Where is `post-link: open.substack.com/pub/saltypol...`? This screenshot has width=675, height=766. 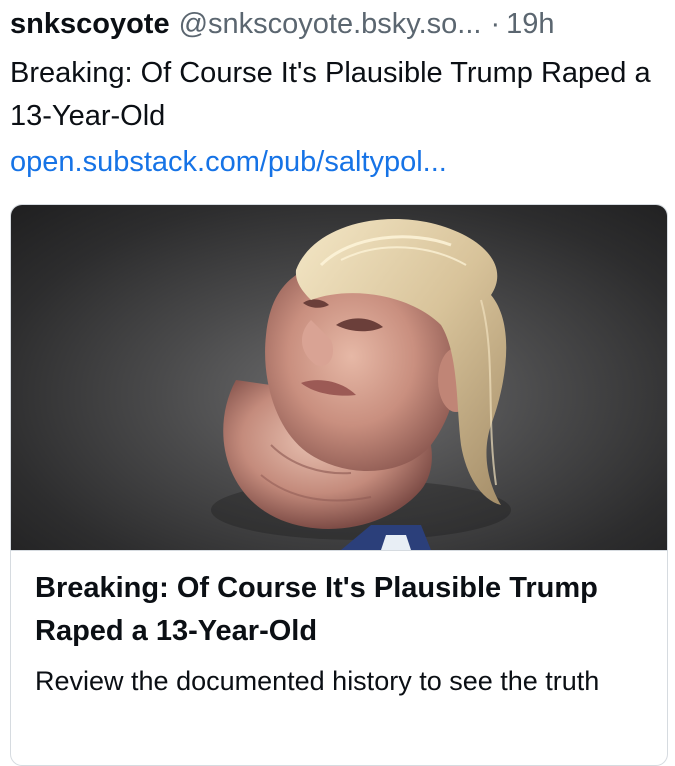
post-link: open.substack.com/pub/saltypol... is located at coordinates (228, 162).